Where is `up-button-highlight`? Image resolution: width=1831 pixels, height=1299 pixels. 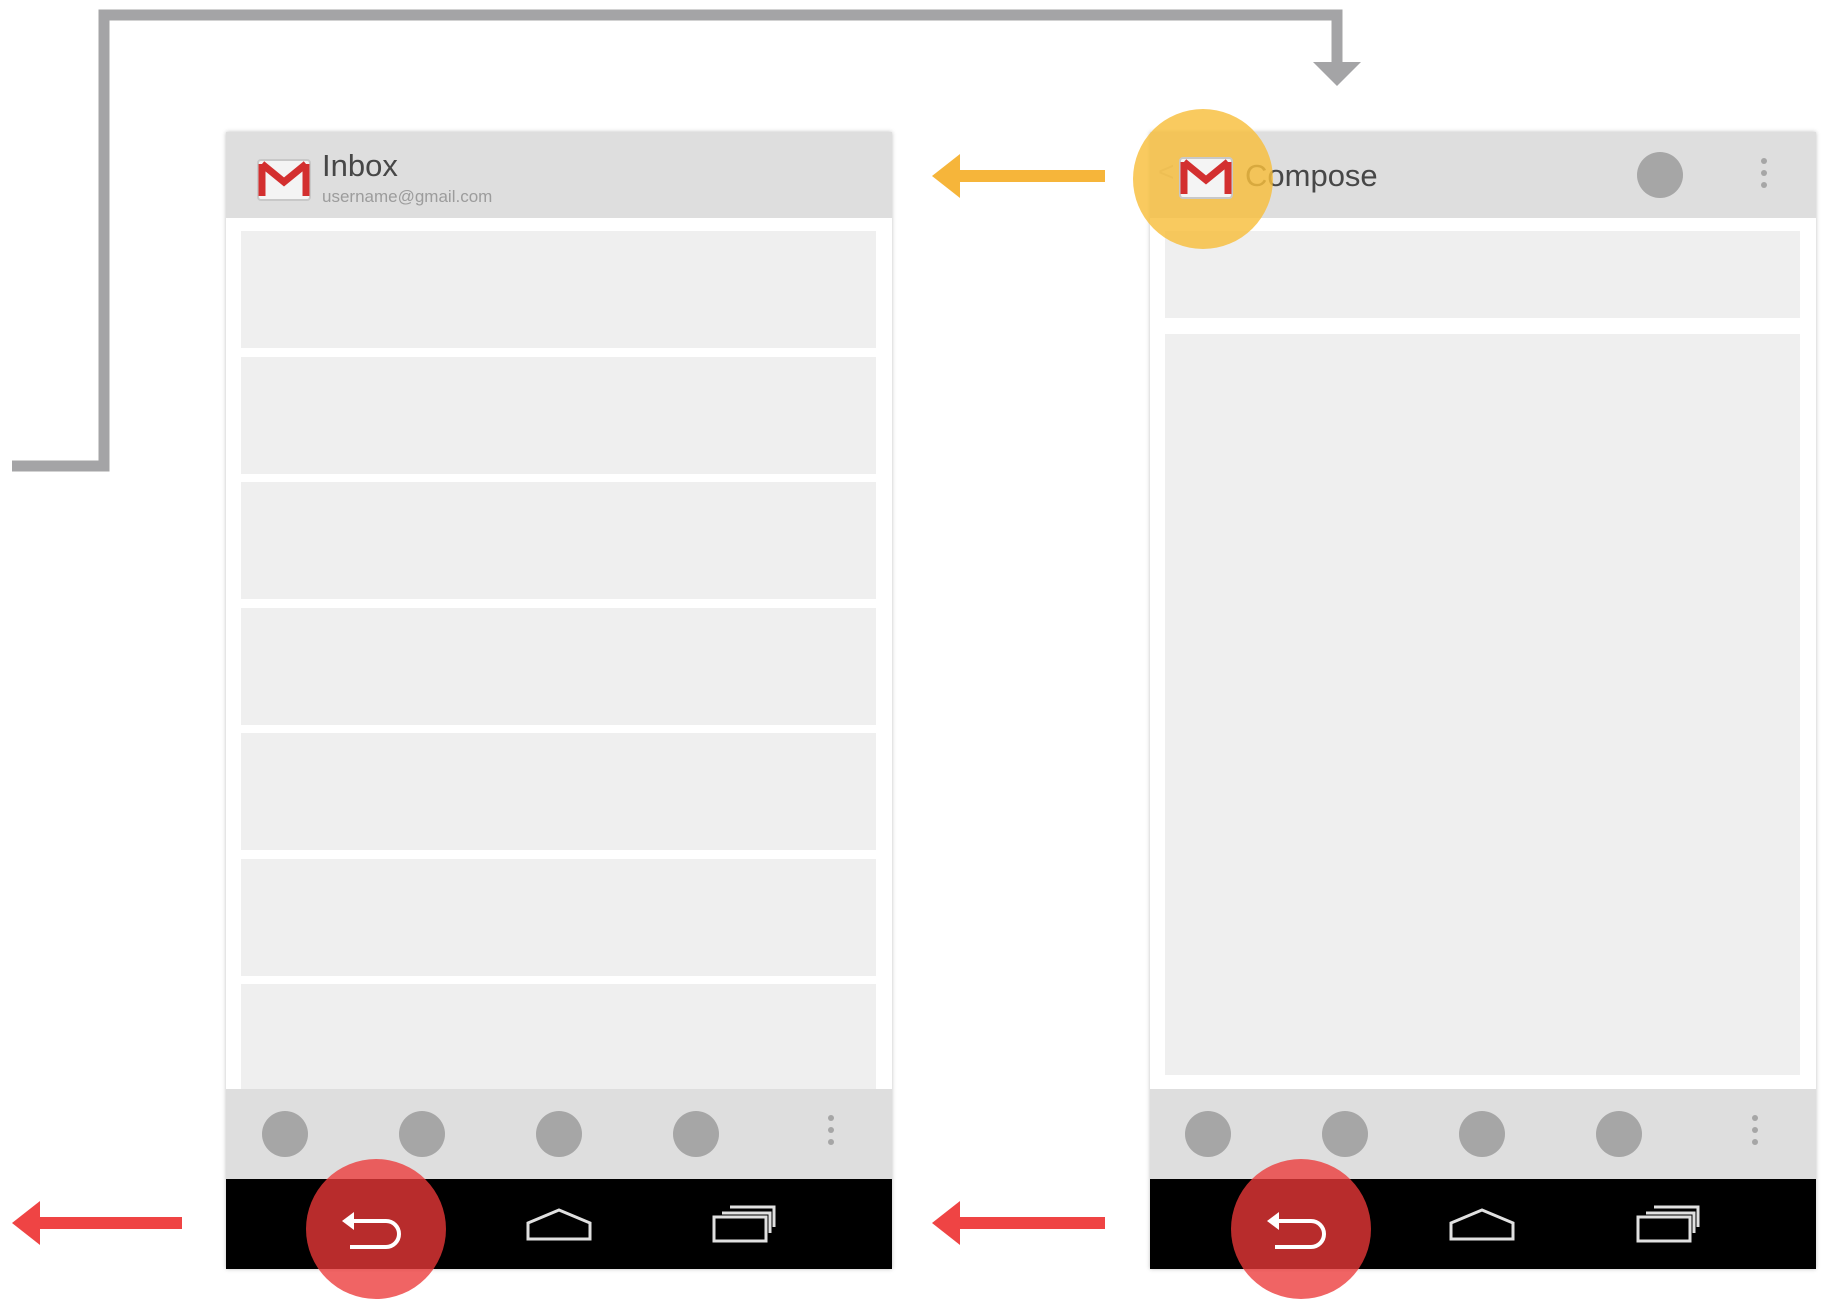 up-button-highlight is located at coordinates (1203, 179).